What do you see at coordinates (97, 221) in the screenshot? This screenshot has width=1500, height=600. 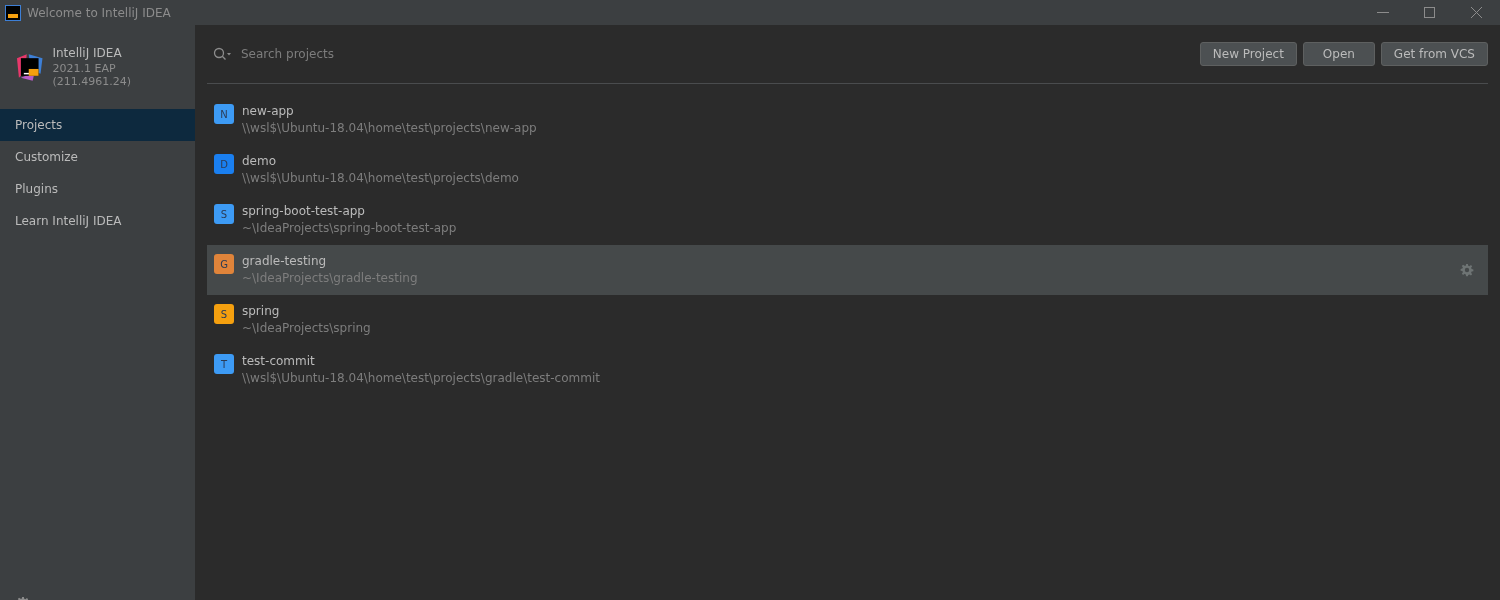 I see `sidebar-item: Learn IntelliJ IDEA` at bounding box center [97, 221].